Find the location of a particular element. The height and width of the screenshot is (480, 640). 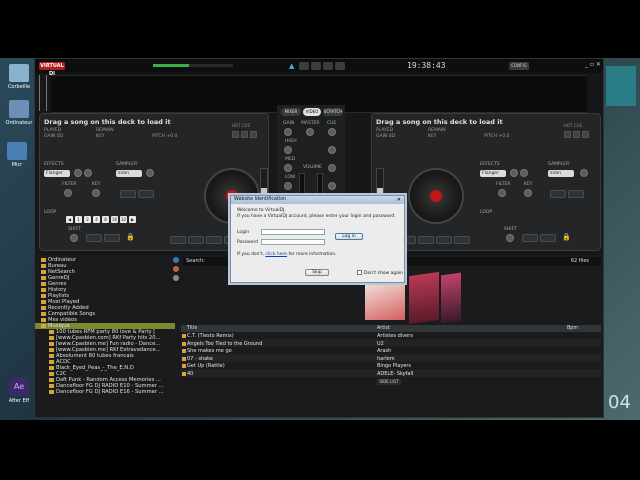

loop-double-button: ▶ is located at coordinates (132, 219).